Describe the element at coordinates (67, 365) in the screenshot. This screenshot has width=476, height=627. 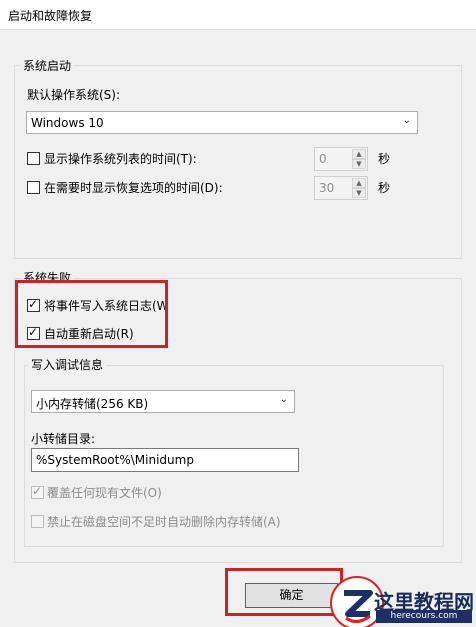
I see `debug-info-legend: 写入调试信息` at that location.